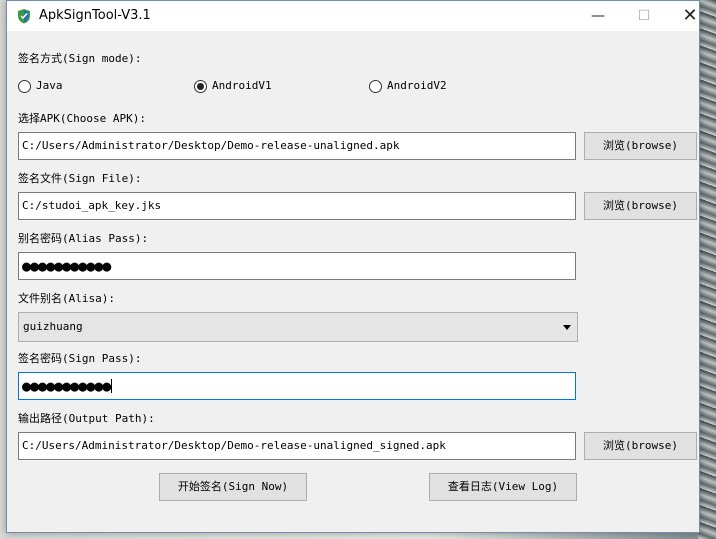  I want to click on text-caret, so click(112, 386).